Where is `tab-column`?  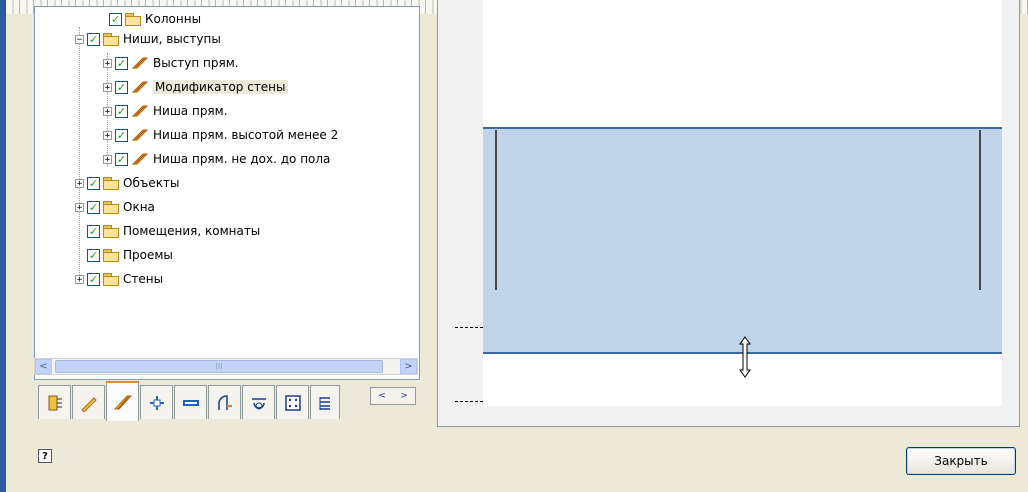 tab-column is located at coordinates (156, 402).